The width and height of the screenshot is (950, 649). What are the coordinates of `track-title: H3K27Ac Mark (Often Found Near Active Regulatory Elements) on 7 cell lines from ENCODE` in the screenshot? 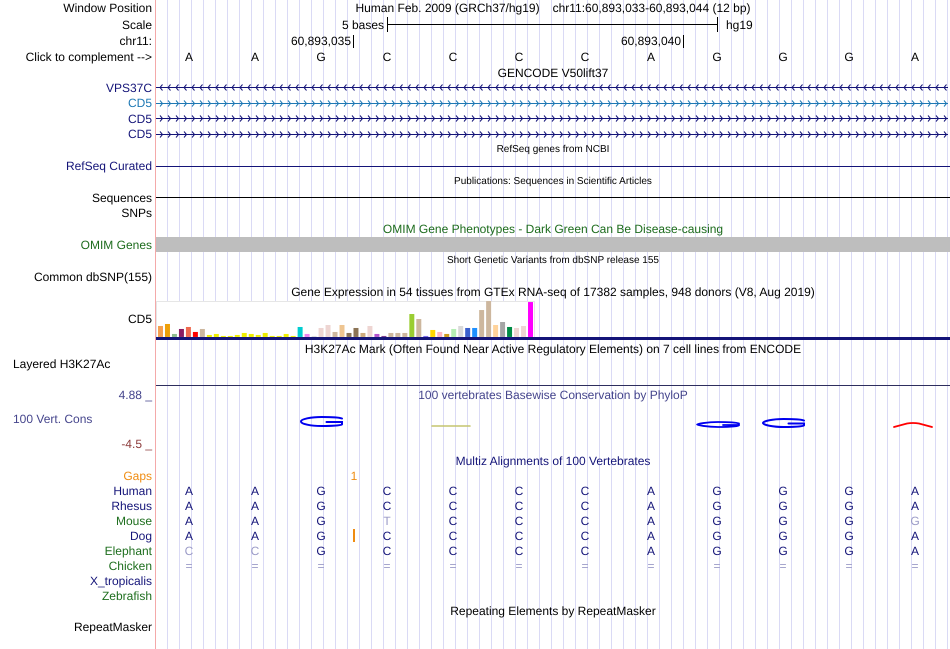 It's located at (553, 349).